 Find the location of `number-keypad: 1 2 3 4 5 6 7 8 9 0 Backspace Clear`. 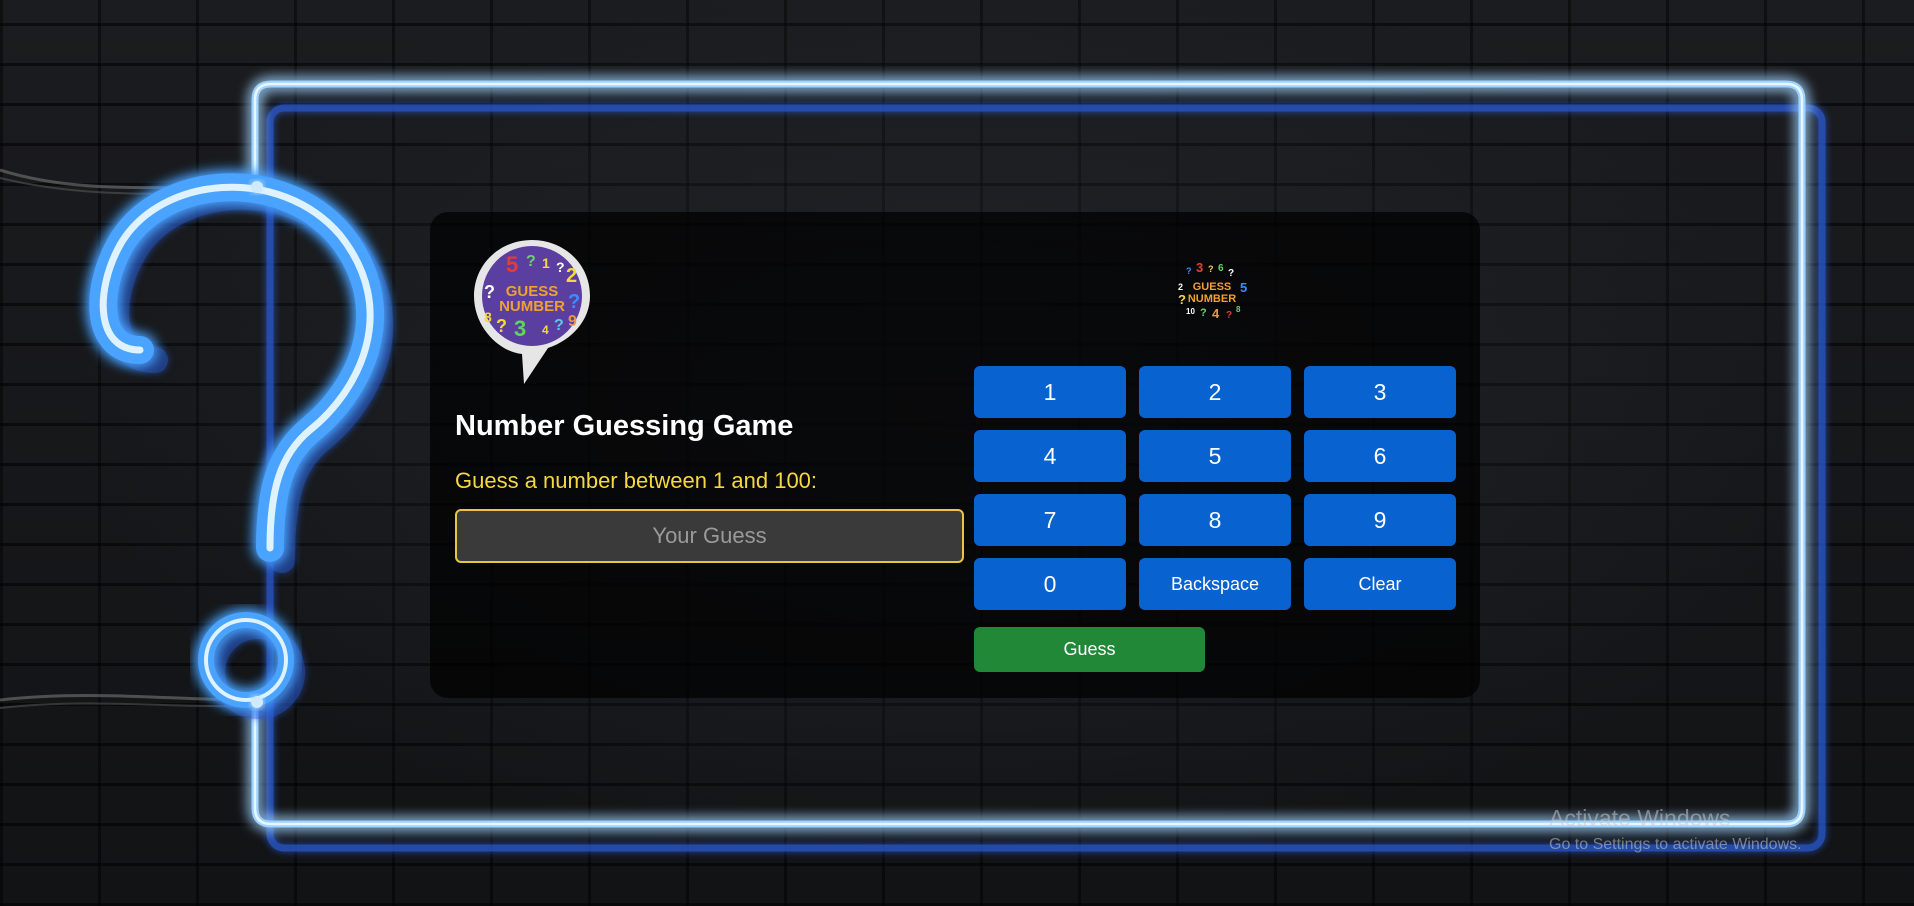

number-keypad: 1 2 3 4 5 6 7 8 9 0 Backspace Clear is located at coordinates (1215, 488).